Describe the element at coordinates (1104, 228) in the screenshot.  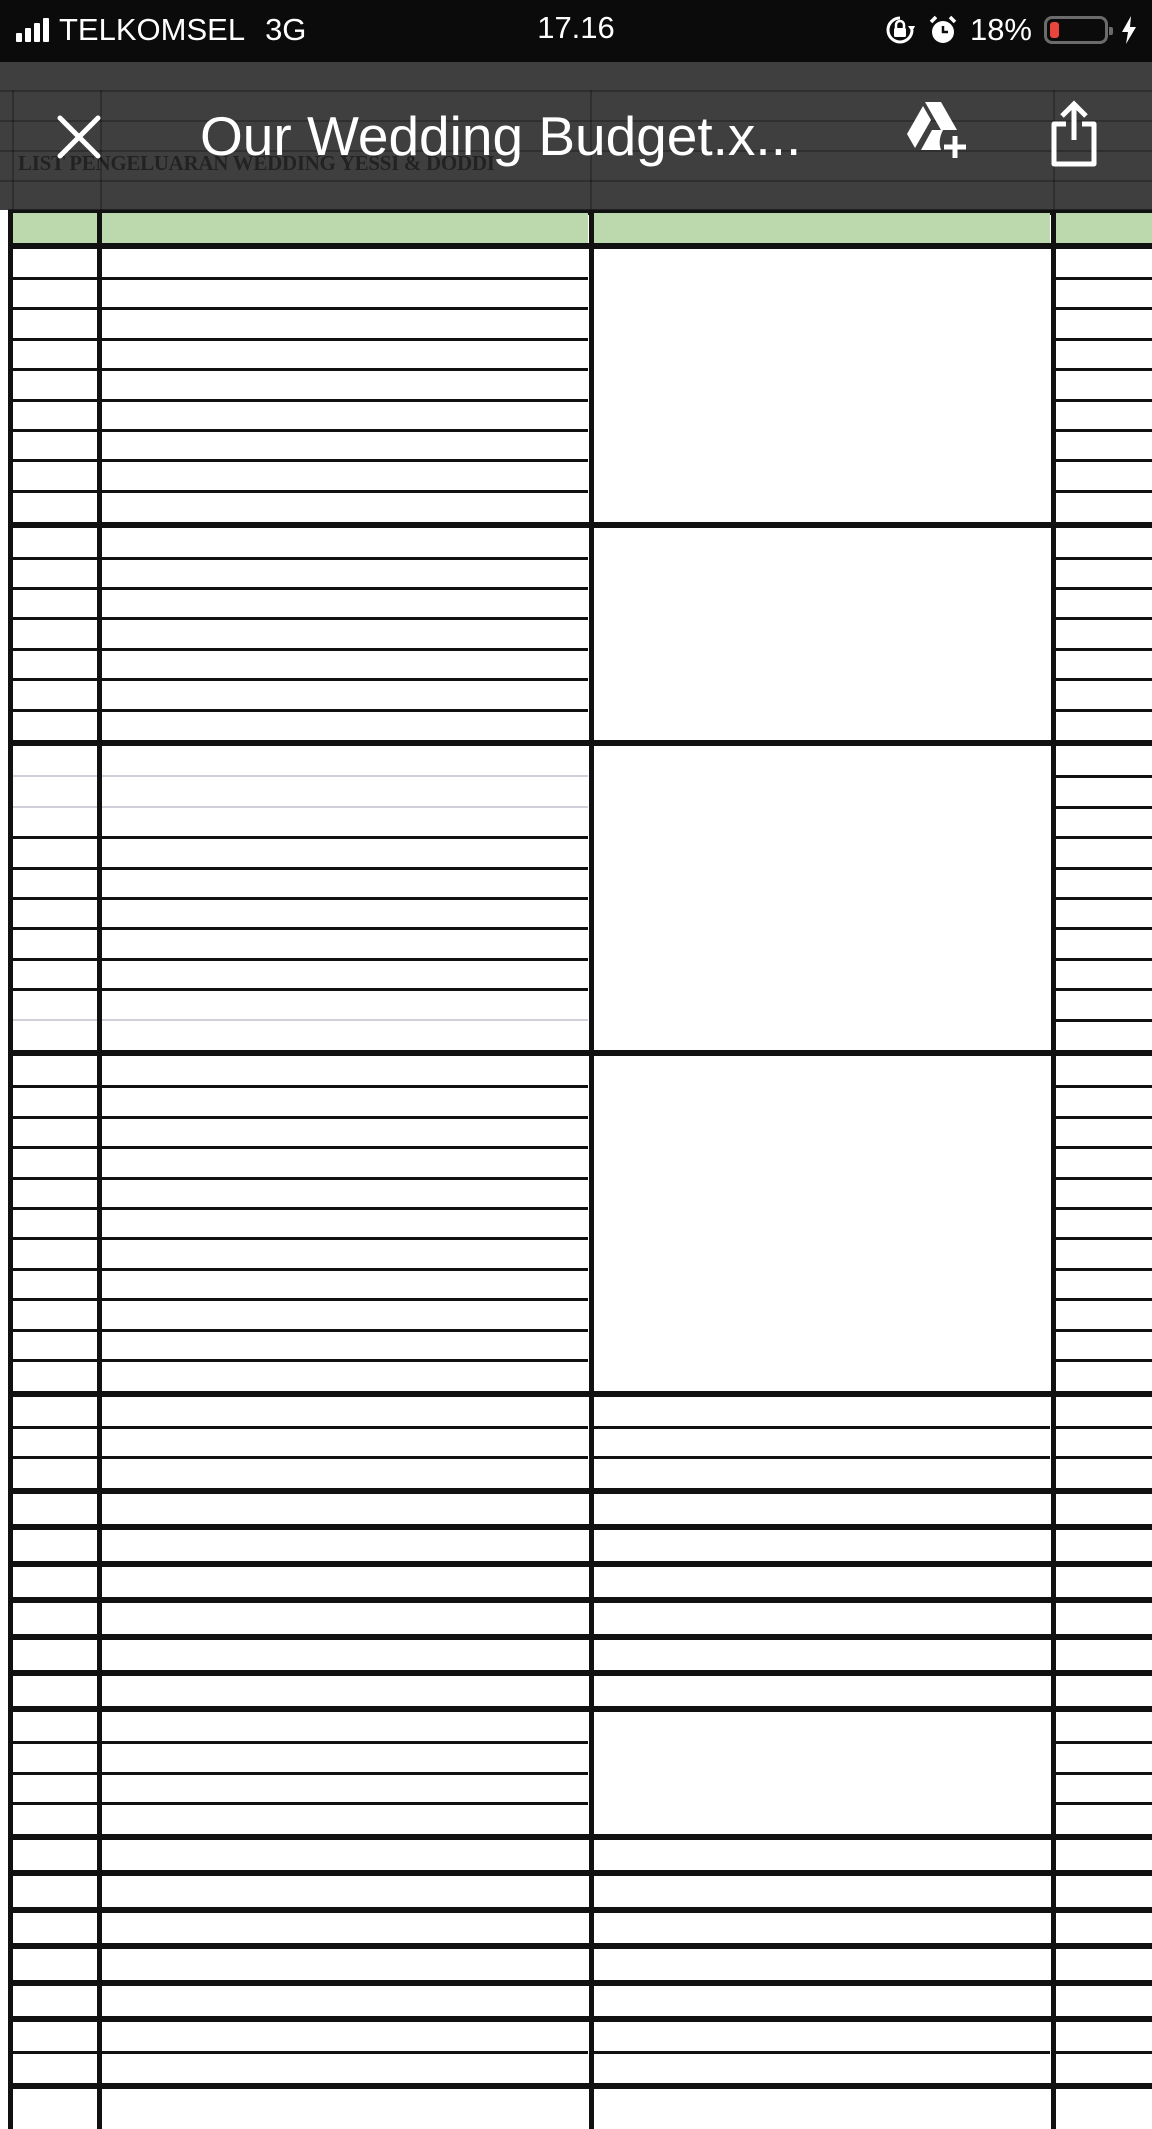
I see `column-header-blank` at that location.